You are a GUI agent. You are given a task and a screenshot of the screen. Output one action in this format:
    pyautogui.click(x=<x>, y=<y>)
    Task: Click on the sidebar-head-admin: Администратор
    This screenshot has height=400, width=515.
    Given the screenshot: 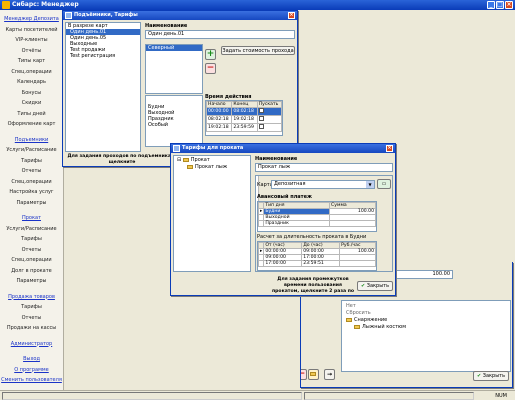 What is the action you would take?
    pyautogui.click(x=31, y=344)
    